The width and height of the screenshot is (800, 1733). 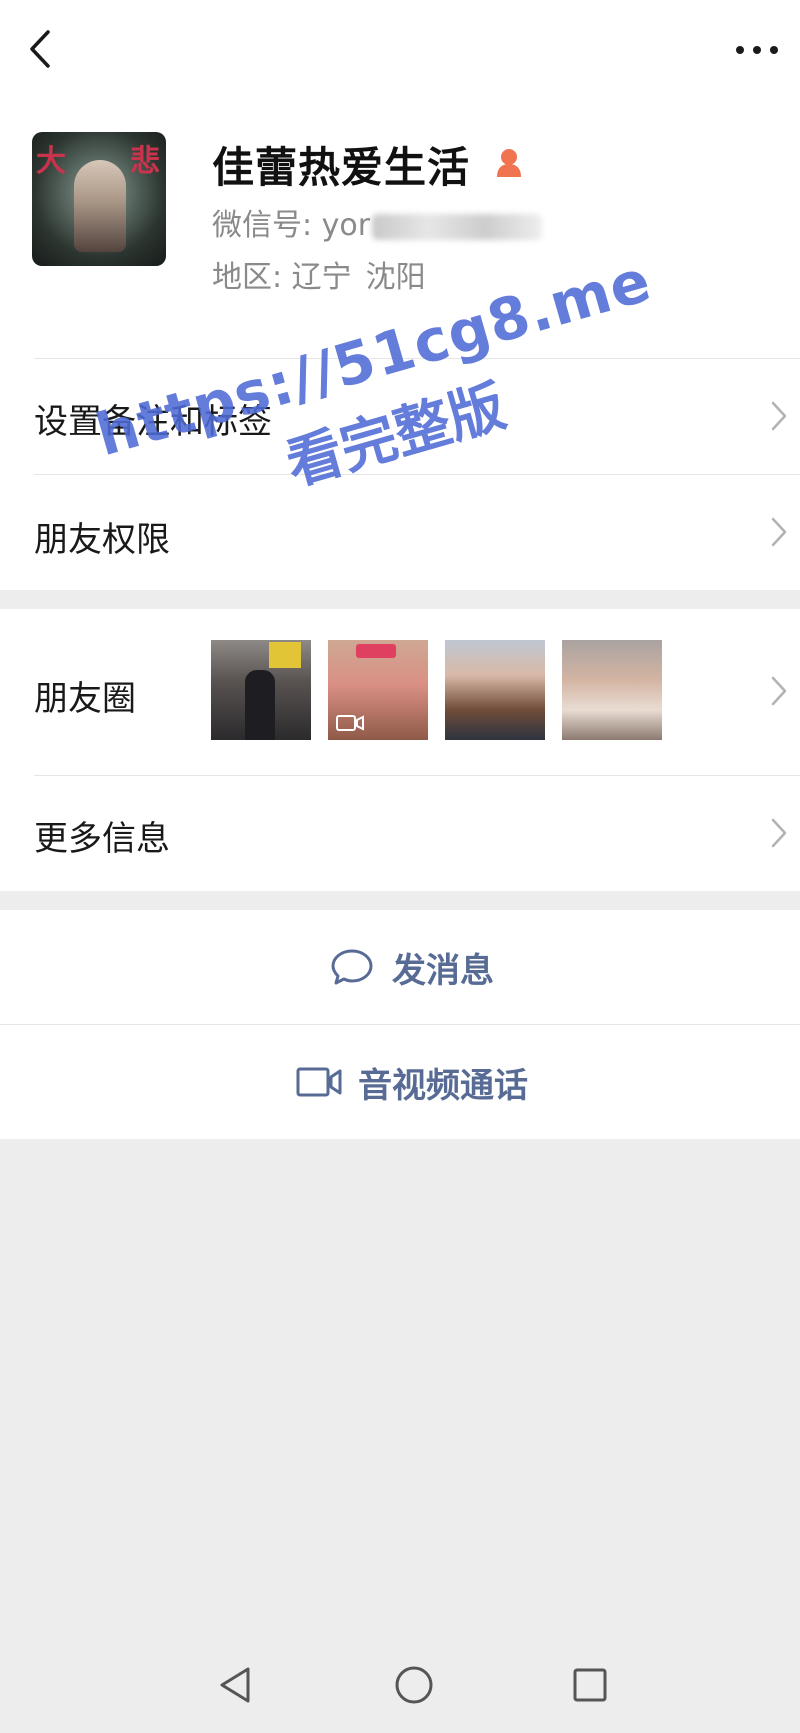 I want to click on video-call-button: 音视频通话, so click(x=400, y=1081).